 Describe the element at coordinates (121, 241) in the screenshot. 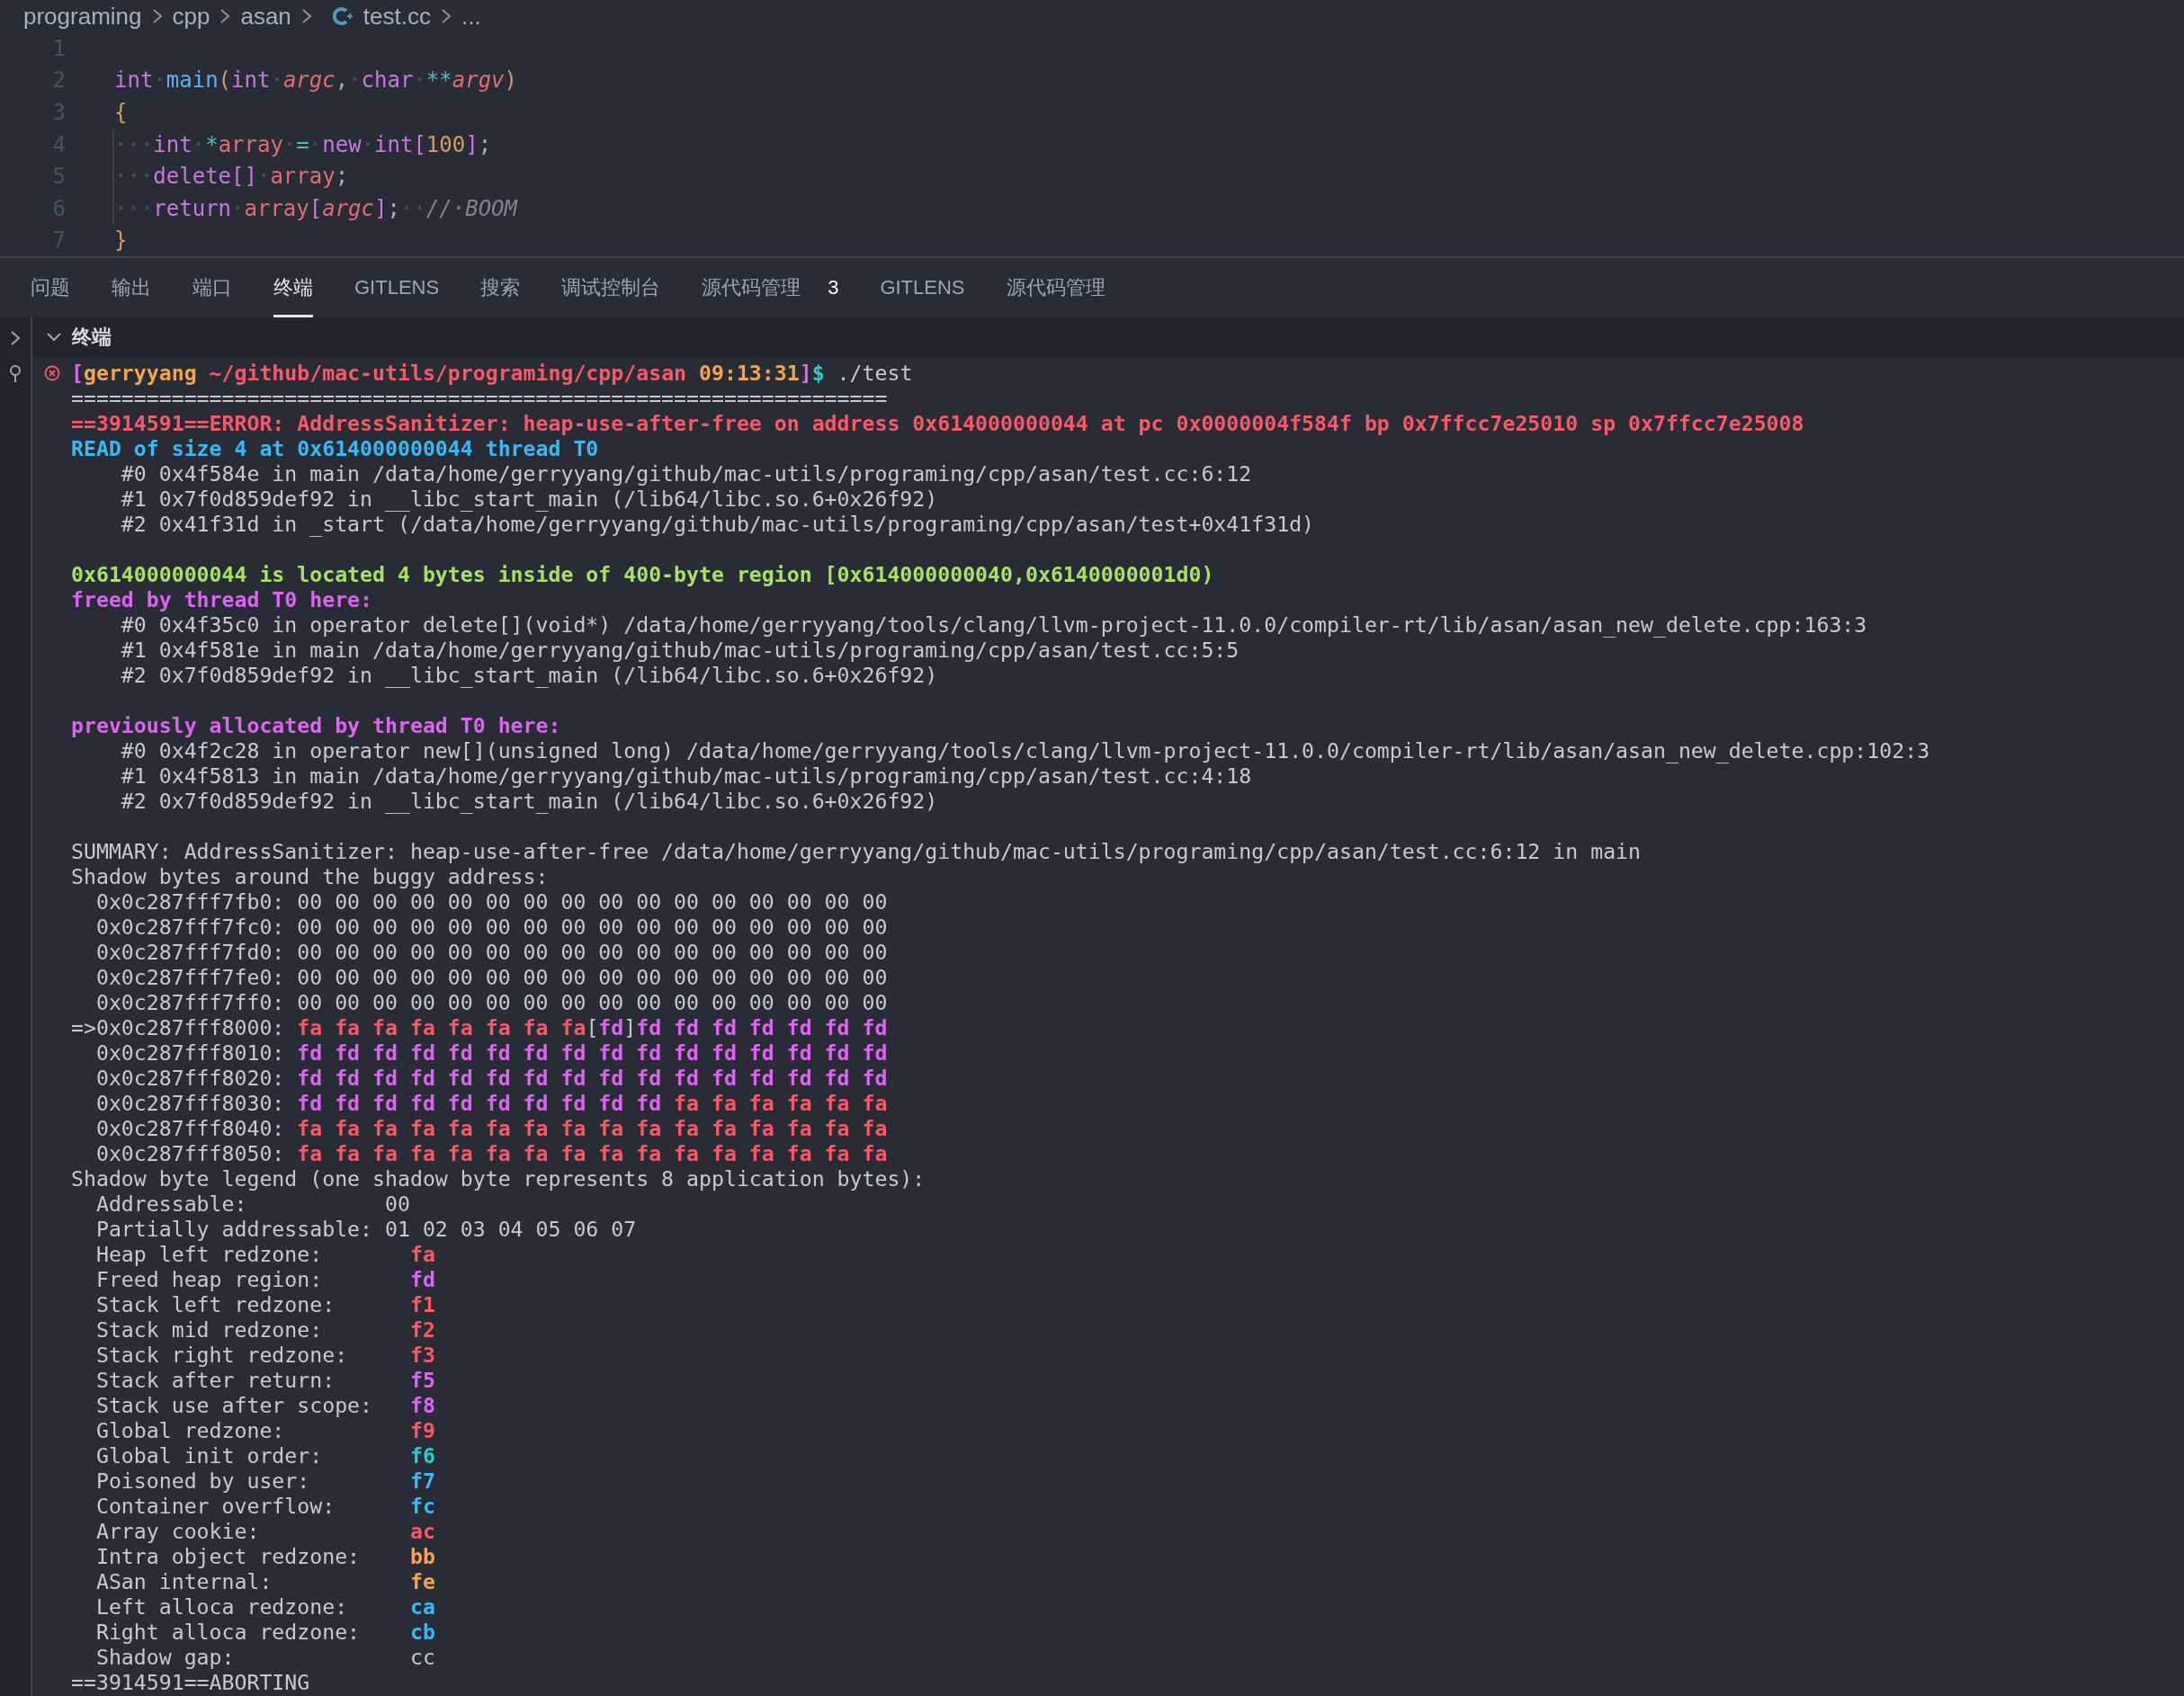

I see `code-line: }` at that location.